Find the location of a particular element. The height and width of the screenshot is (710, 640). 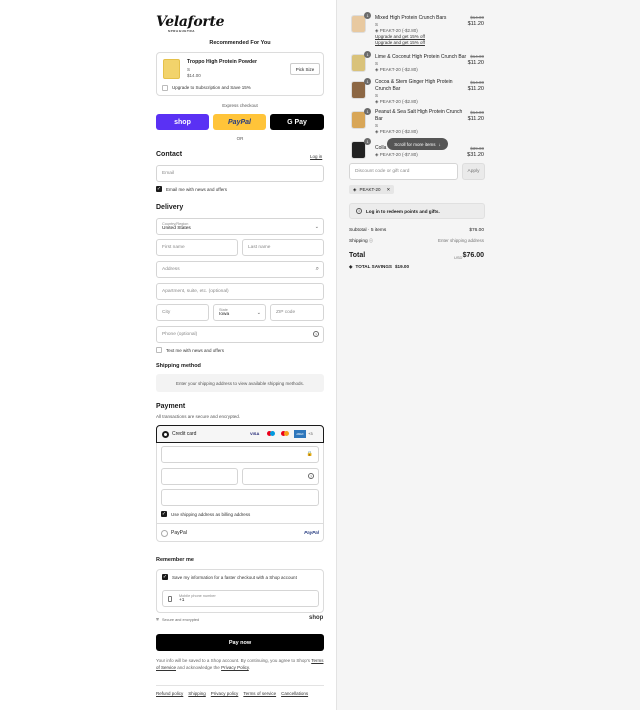

discount-placeholder: Discount code or gift card is located at coordinates (382, 171).